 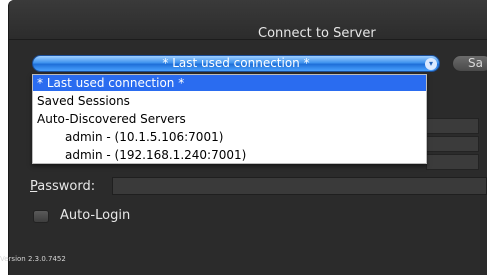 I want to click on menu-item-last-used: * Last used connection *, so click(x=229, y=83).